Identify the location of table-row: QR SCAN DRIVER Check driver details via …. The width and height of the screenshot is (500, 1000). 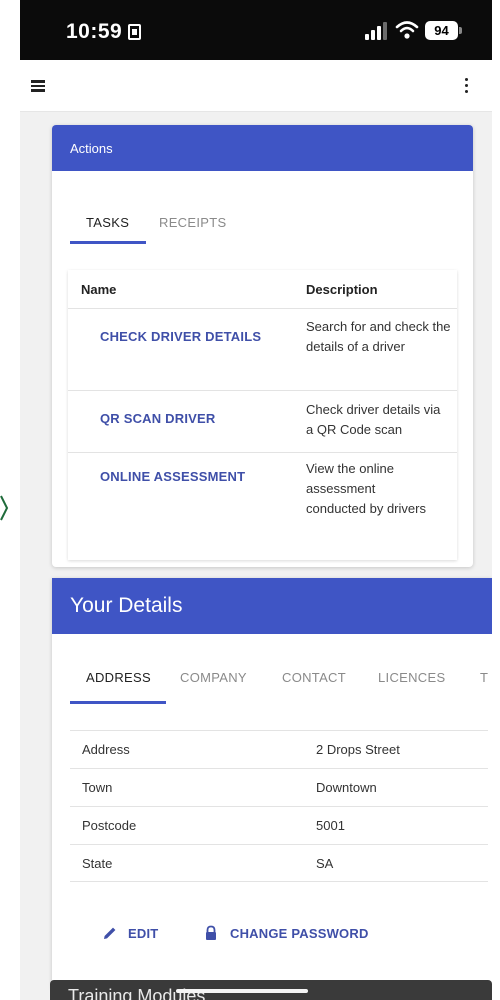
(262, 421).